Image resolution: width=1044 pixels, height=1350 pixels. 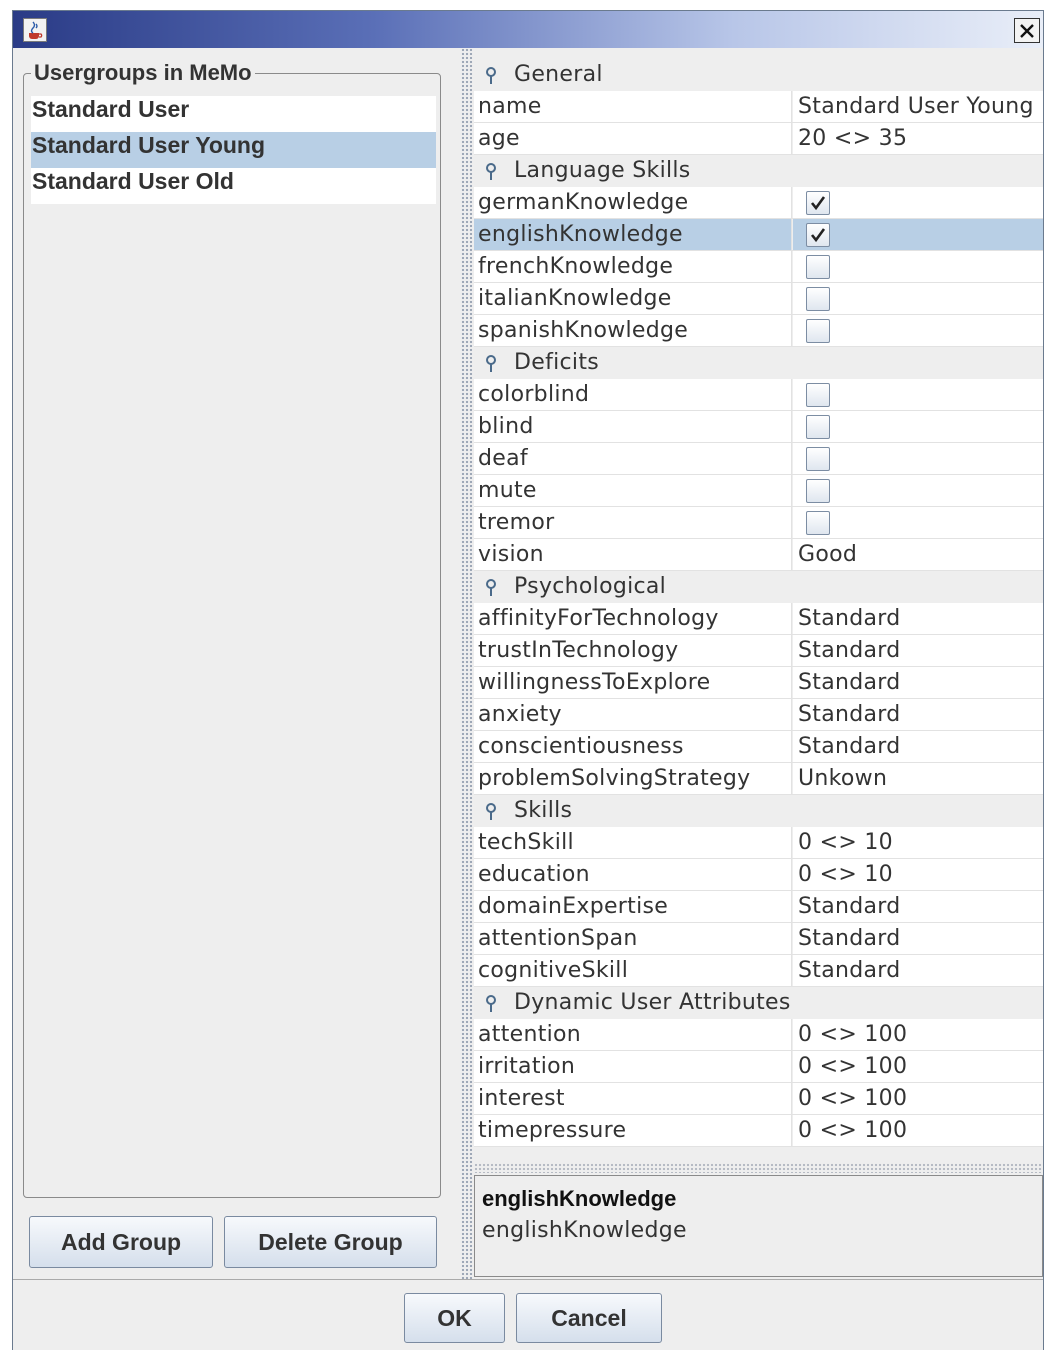 I want to click on category-header: General, so click(x=758, y=75).